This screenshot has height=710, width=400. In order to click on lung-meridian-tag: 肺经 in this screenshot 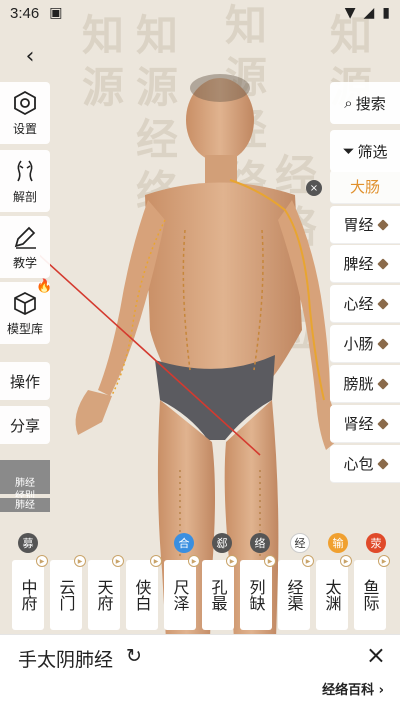, I will do `click(25, 505)`.